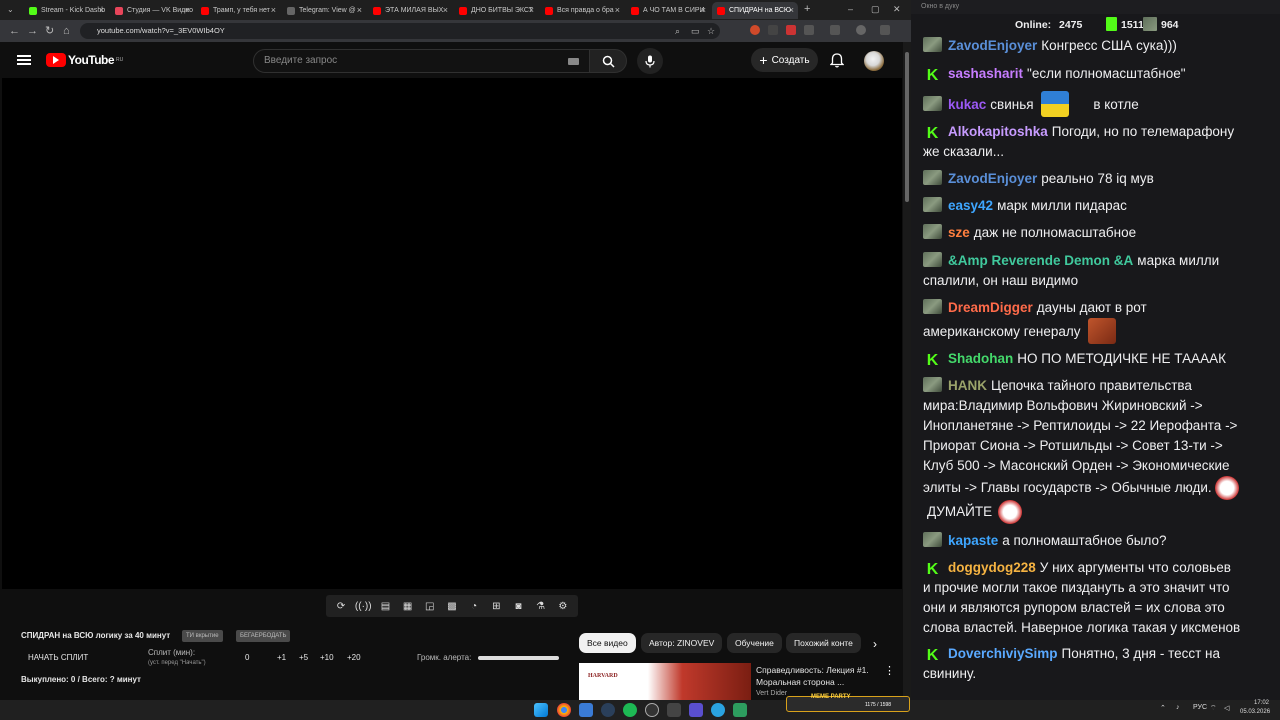 The width and height of the screenshot is (1280, 720). What do you see at coordinates (980, 358) in the screenshot?
I see `chat-username: Shadohan` at bounding box center [980, 358].